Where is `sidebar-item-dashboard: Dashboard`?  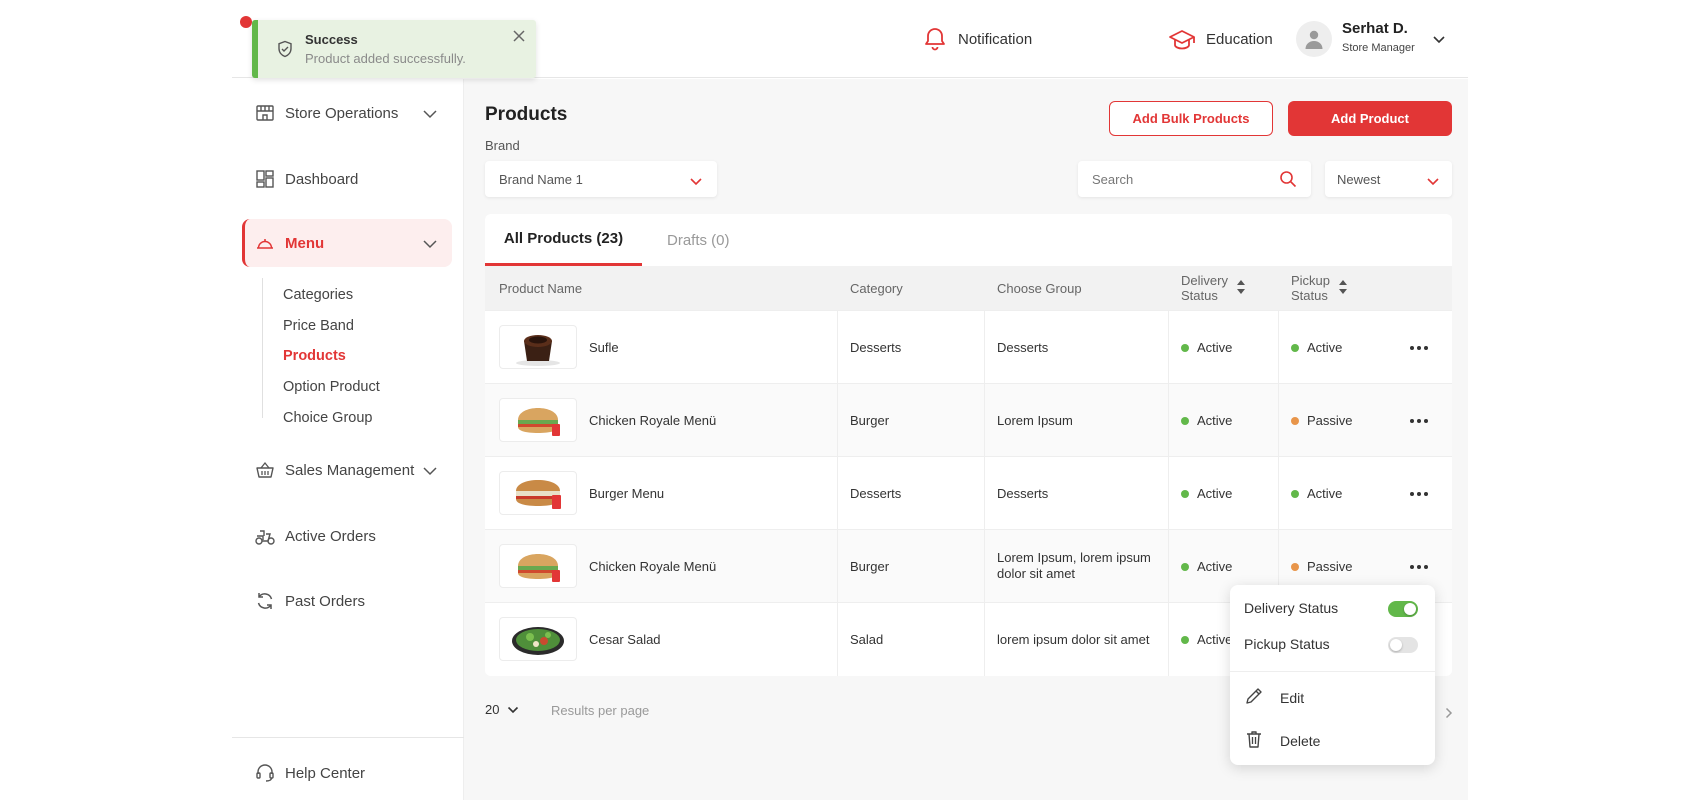
sidebar-item-dashboard: Dashboard is located at coordinates (347, 179).